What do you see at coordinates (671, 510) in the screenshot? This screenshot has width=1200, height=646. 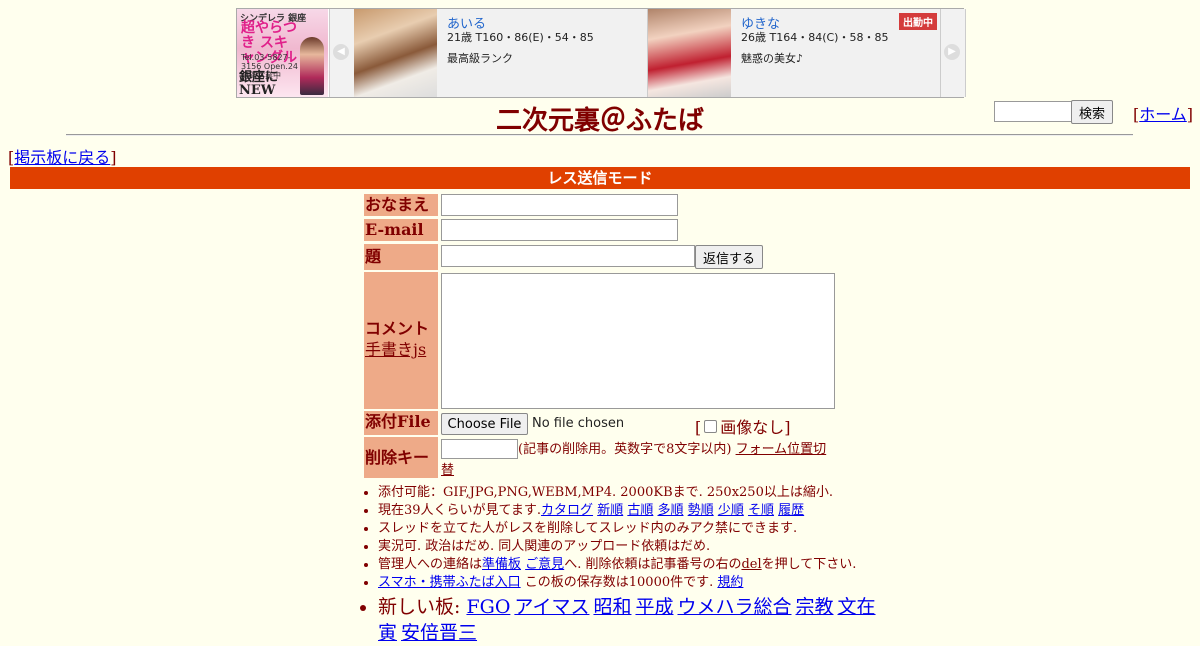 I see `sort-many-link: 多順` at bounding box center [671, 510].